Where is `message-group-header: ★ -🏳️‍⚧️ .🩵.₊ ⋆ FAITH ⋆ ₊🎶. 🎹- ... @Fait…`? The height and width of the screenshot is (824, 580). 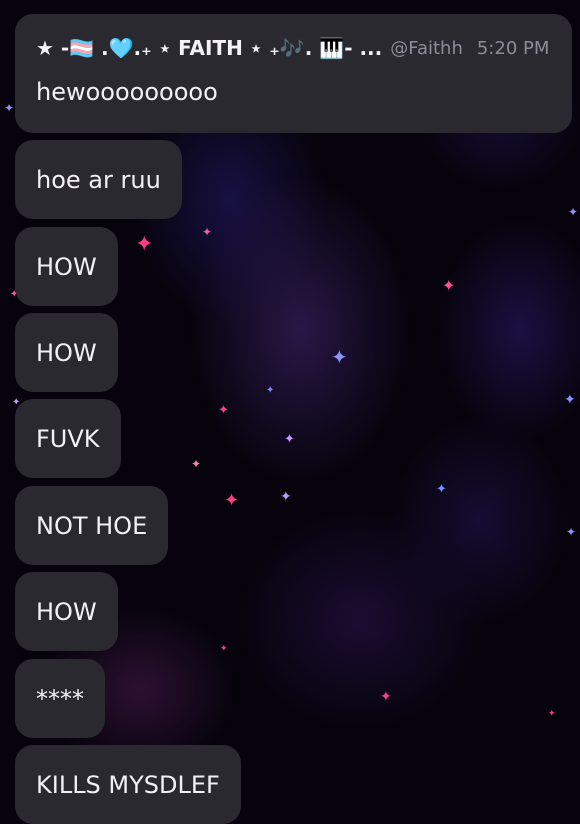
message-group-header: ★ -🏳️‍⚧️ .🩵.₊ ⋆ FAITH ⋆ ₊🎶. 🎹- ... @Fait… is located at coordinates (293, 73).